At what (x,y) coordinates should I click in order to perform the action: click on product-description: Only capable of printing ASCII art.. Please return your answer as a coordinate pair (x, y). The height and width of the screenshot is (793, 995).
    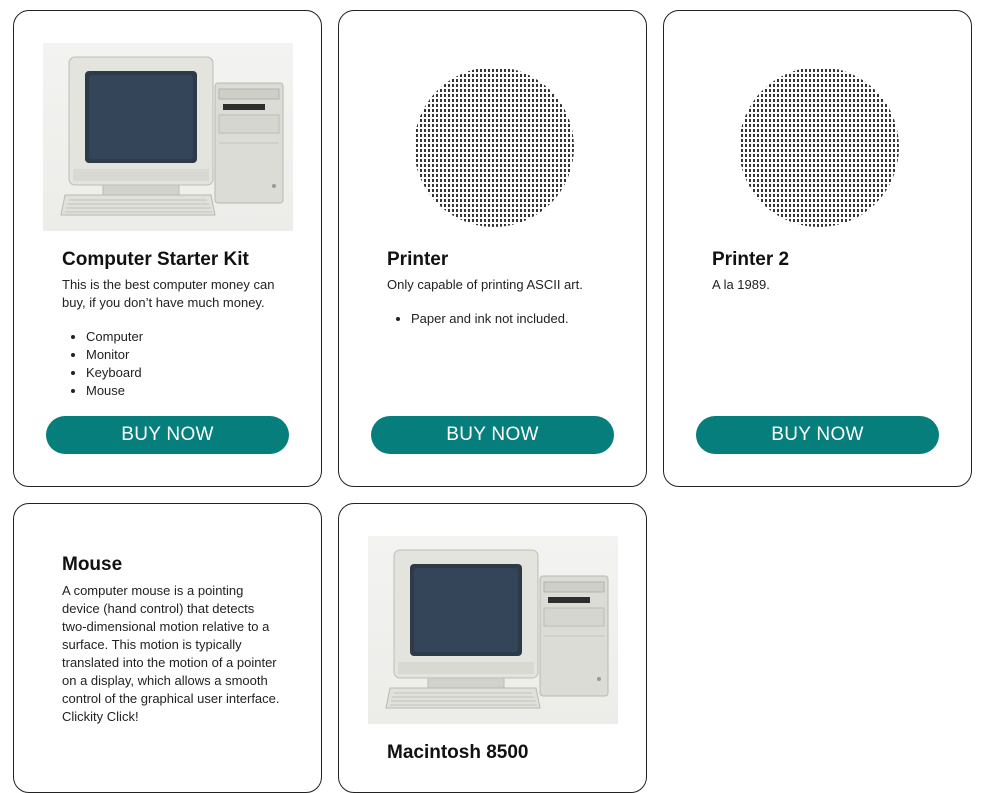
    Looking at the image, I should click on (485, 284).